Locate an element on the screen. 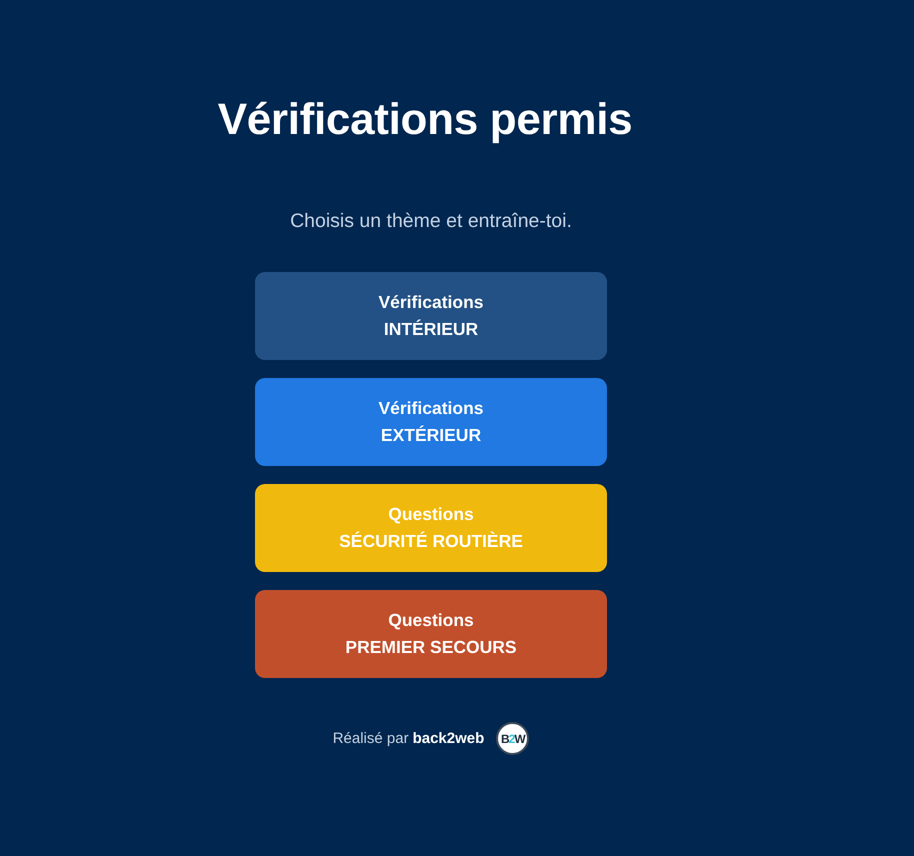 The image size is (914, 856). theme-button: Vérifications EXTÉRIEUR is located at coordinates (431, 422).